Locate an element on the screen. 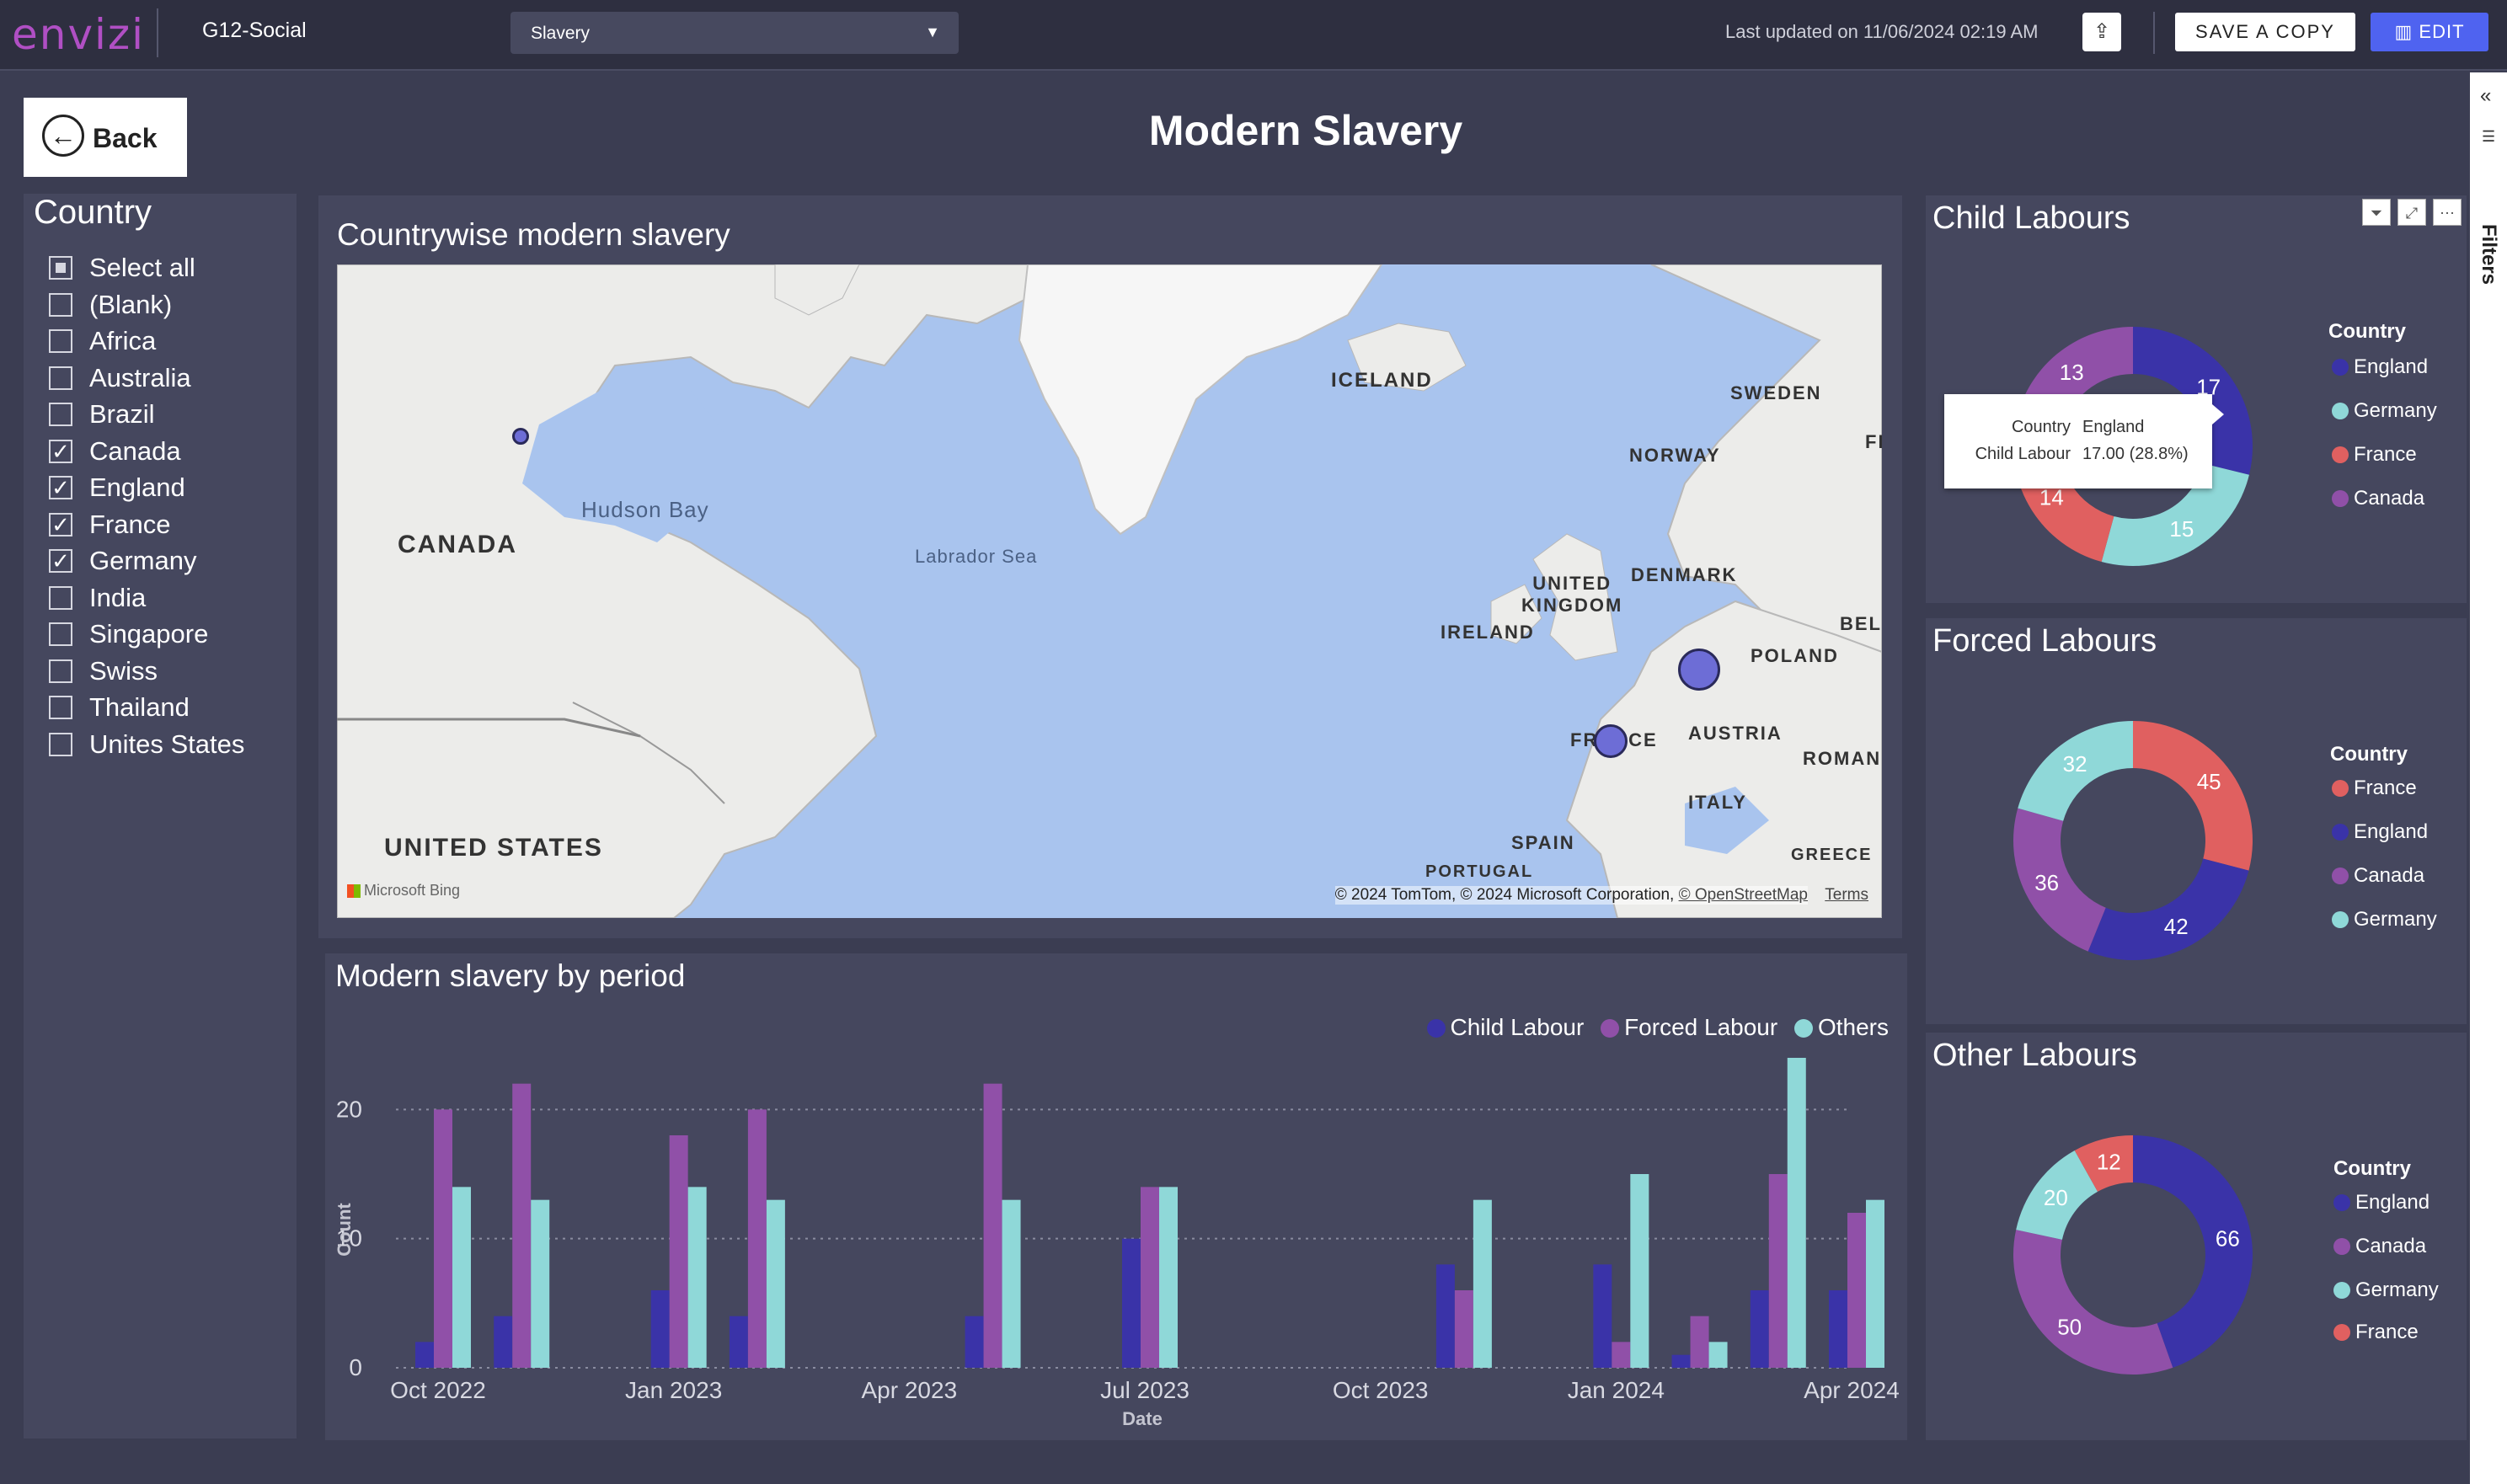  slicer-item: India is located at coordinates (171, 598).